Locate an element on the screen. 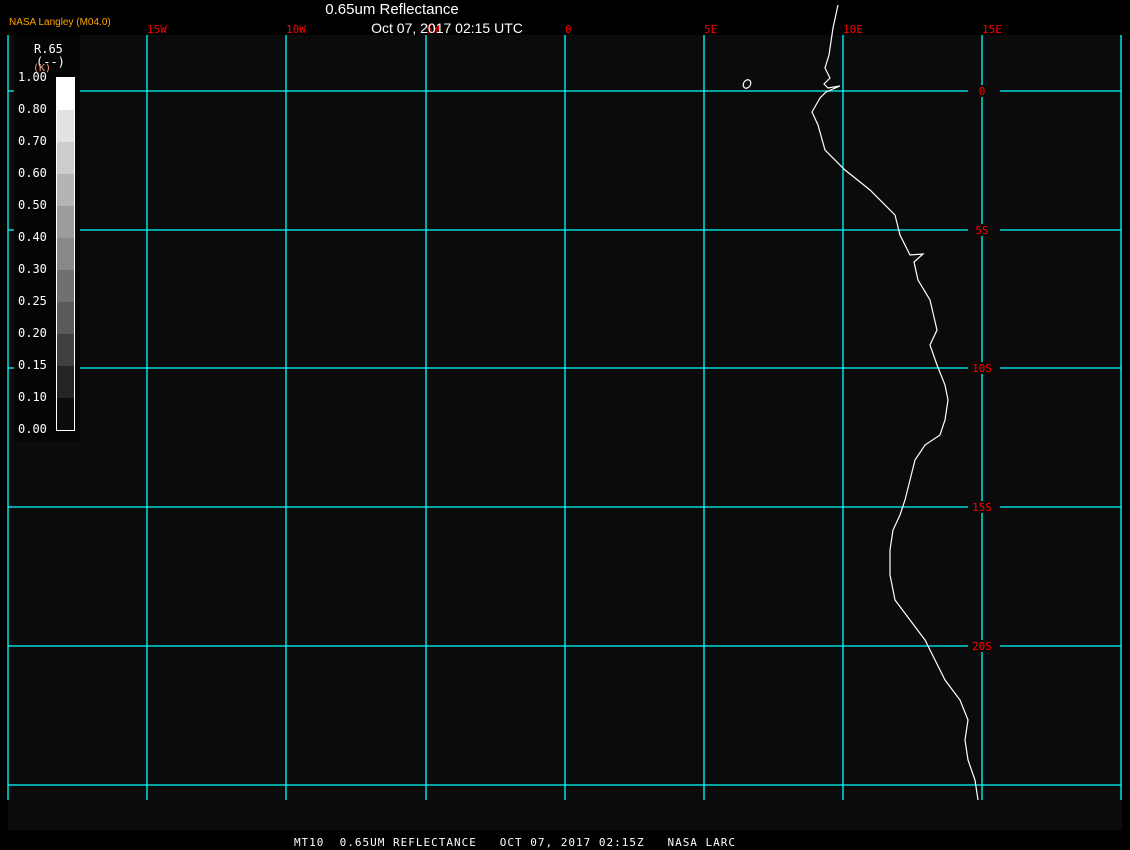 The width and height of the screenshot is (1130, 850). latitude-label: 0 is located at coordinates (982, 91).